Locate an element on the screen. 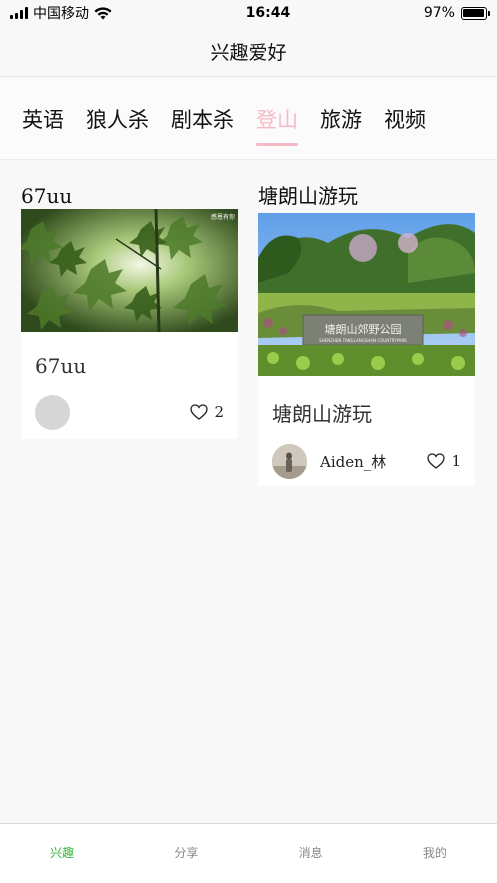  nav-bar: 兴趣爱好 is located at coordinates (248, 51).